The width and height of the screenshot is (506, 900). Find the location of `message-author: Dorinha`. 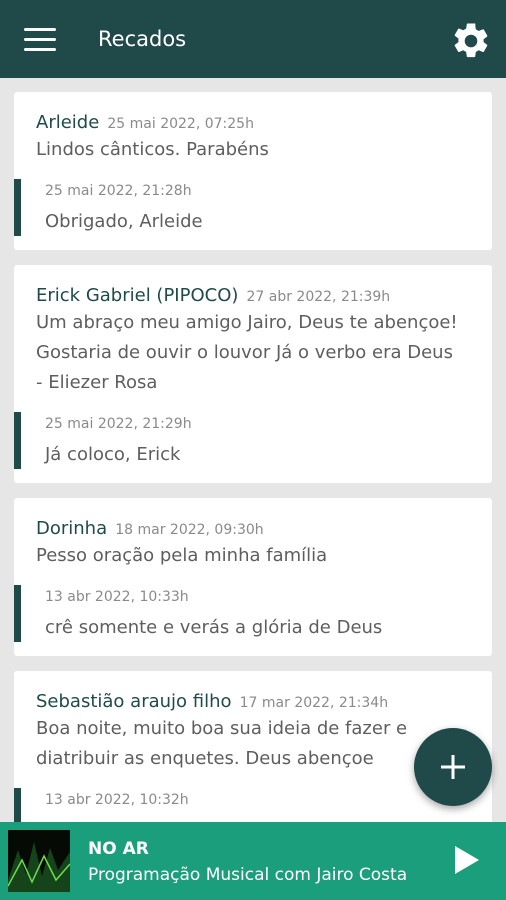

message-author: Dorinha is located at coordinates (72, 528).